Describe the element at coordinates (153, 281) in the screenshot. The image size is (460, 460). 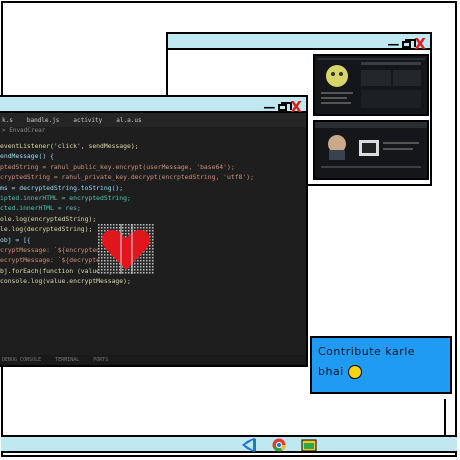
I see `code-line: console.log(value.encryptMessage);` at that location.